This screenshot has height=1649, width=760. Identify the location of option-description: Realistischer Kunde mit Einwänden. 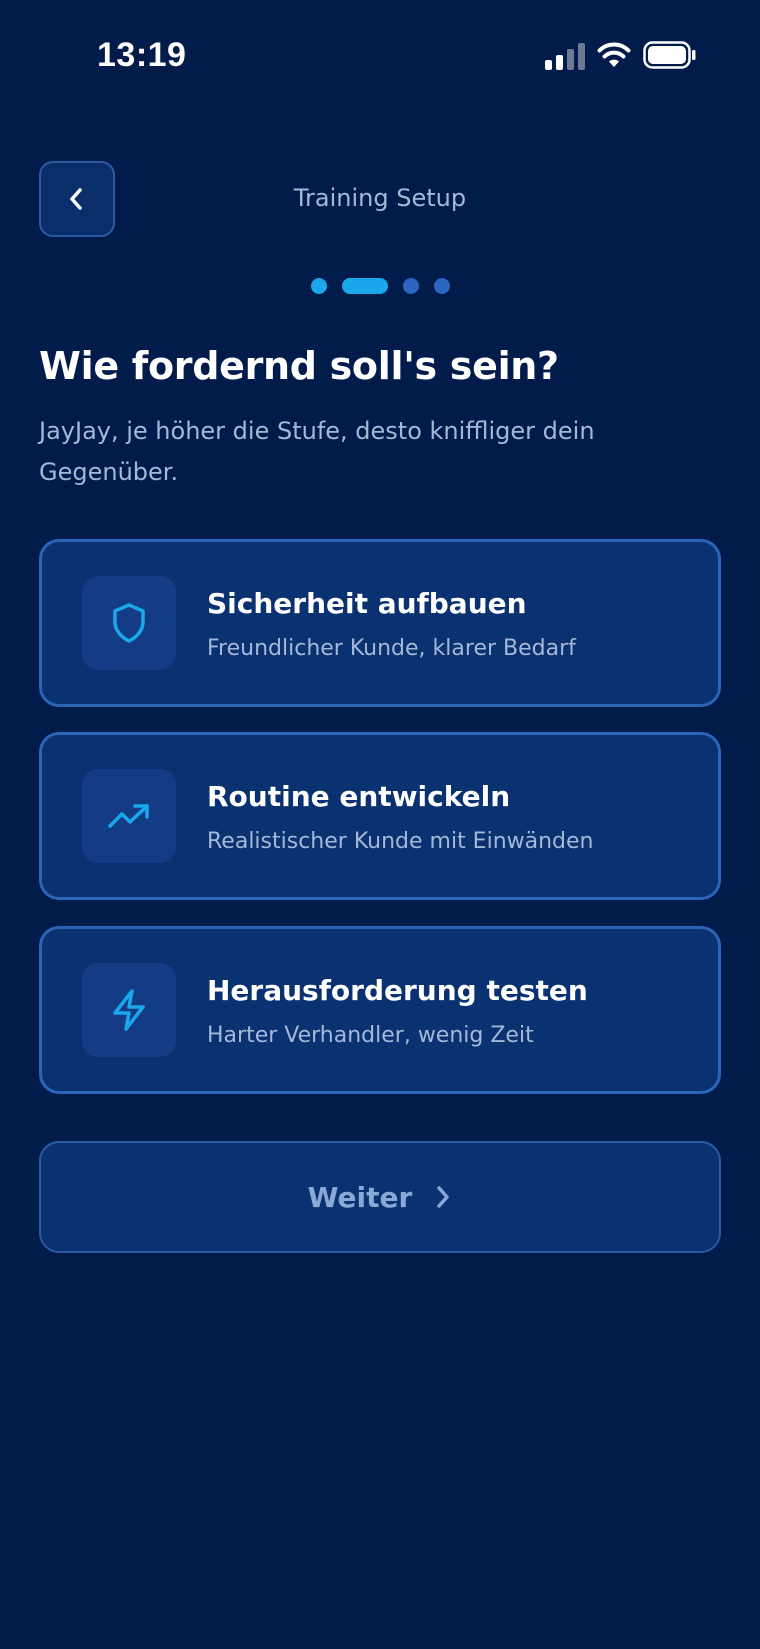
(400, 841).